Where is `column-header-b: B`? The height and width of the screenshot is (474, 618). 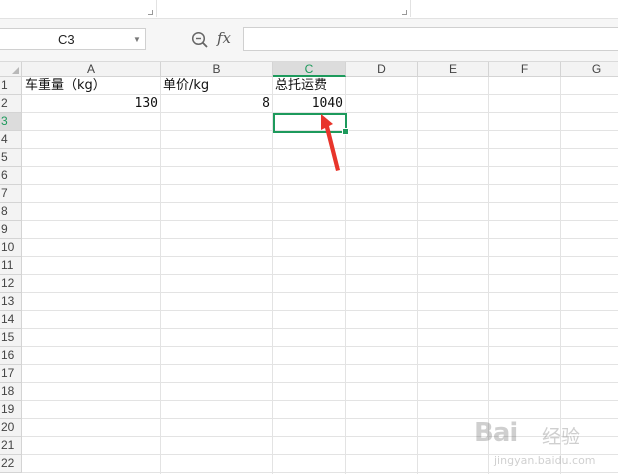 column-header-b: B is located at coordinates (217, 69).